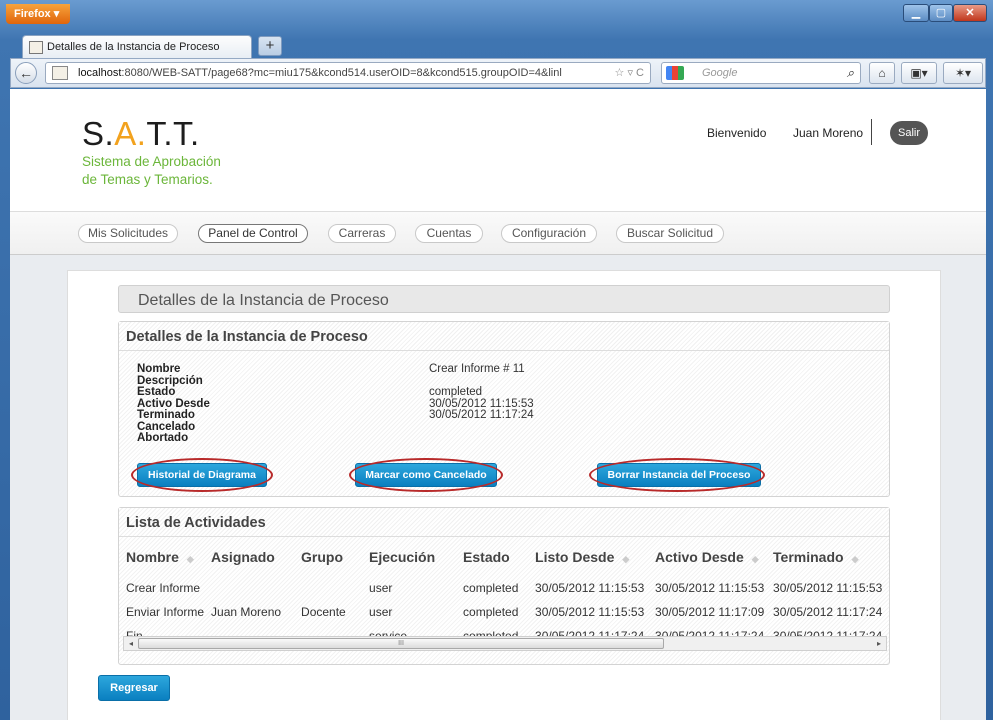 The width and height of the screenshot is (993, 720). Describe the element at coordinates (710, 612) in the screenshot. I see `table-cell: 30/05/2012 11:17:09` at that location.